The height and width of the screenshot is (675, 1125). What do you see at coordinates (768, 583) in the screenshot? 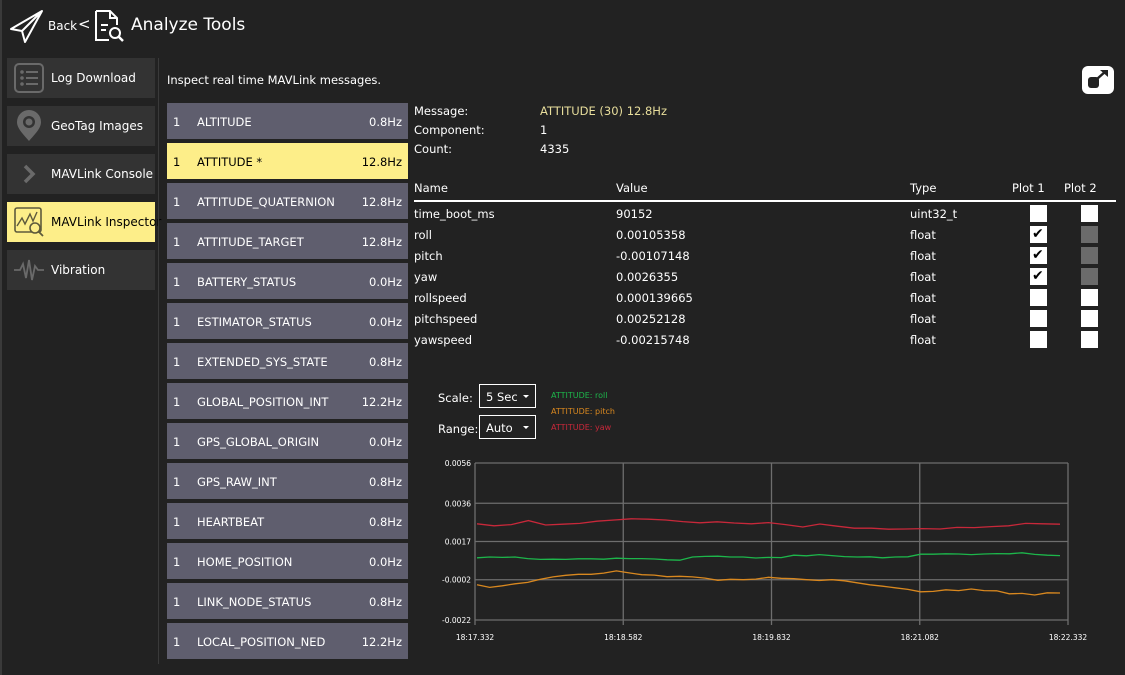
I see `series-line-pitch` at bounding box center [768, 583].